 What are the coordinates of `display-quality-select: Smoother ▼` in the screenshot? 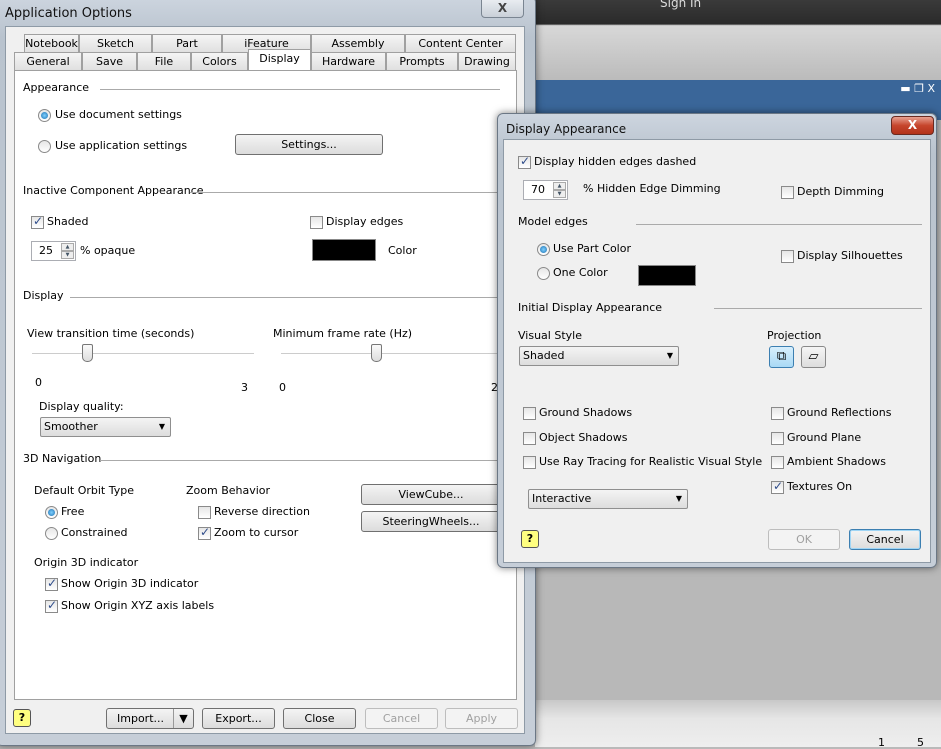 It's located at (105, 427).